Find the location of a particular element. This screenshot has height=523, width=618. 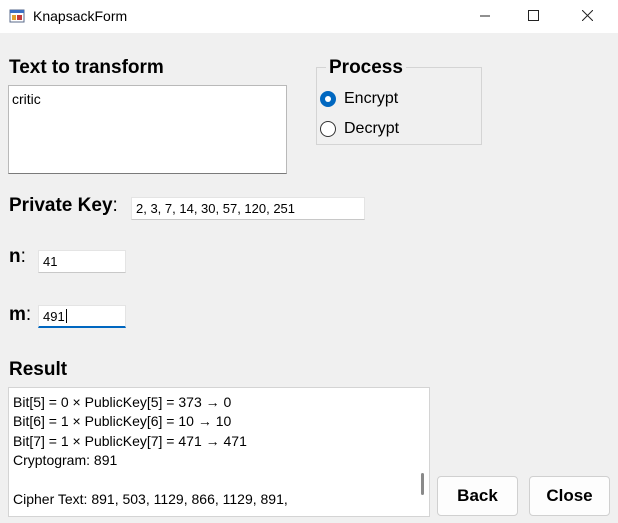

text-to-transform-input: critic is located at coordinates (147, 129).